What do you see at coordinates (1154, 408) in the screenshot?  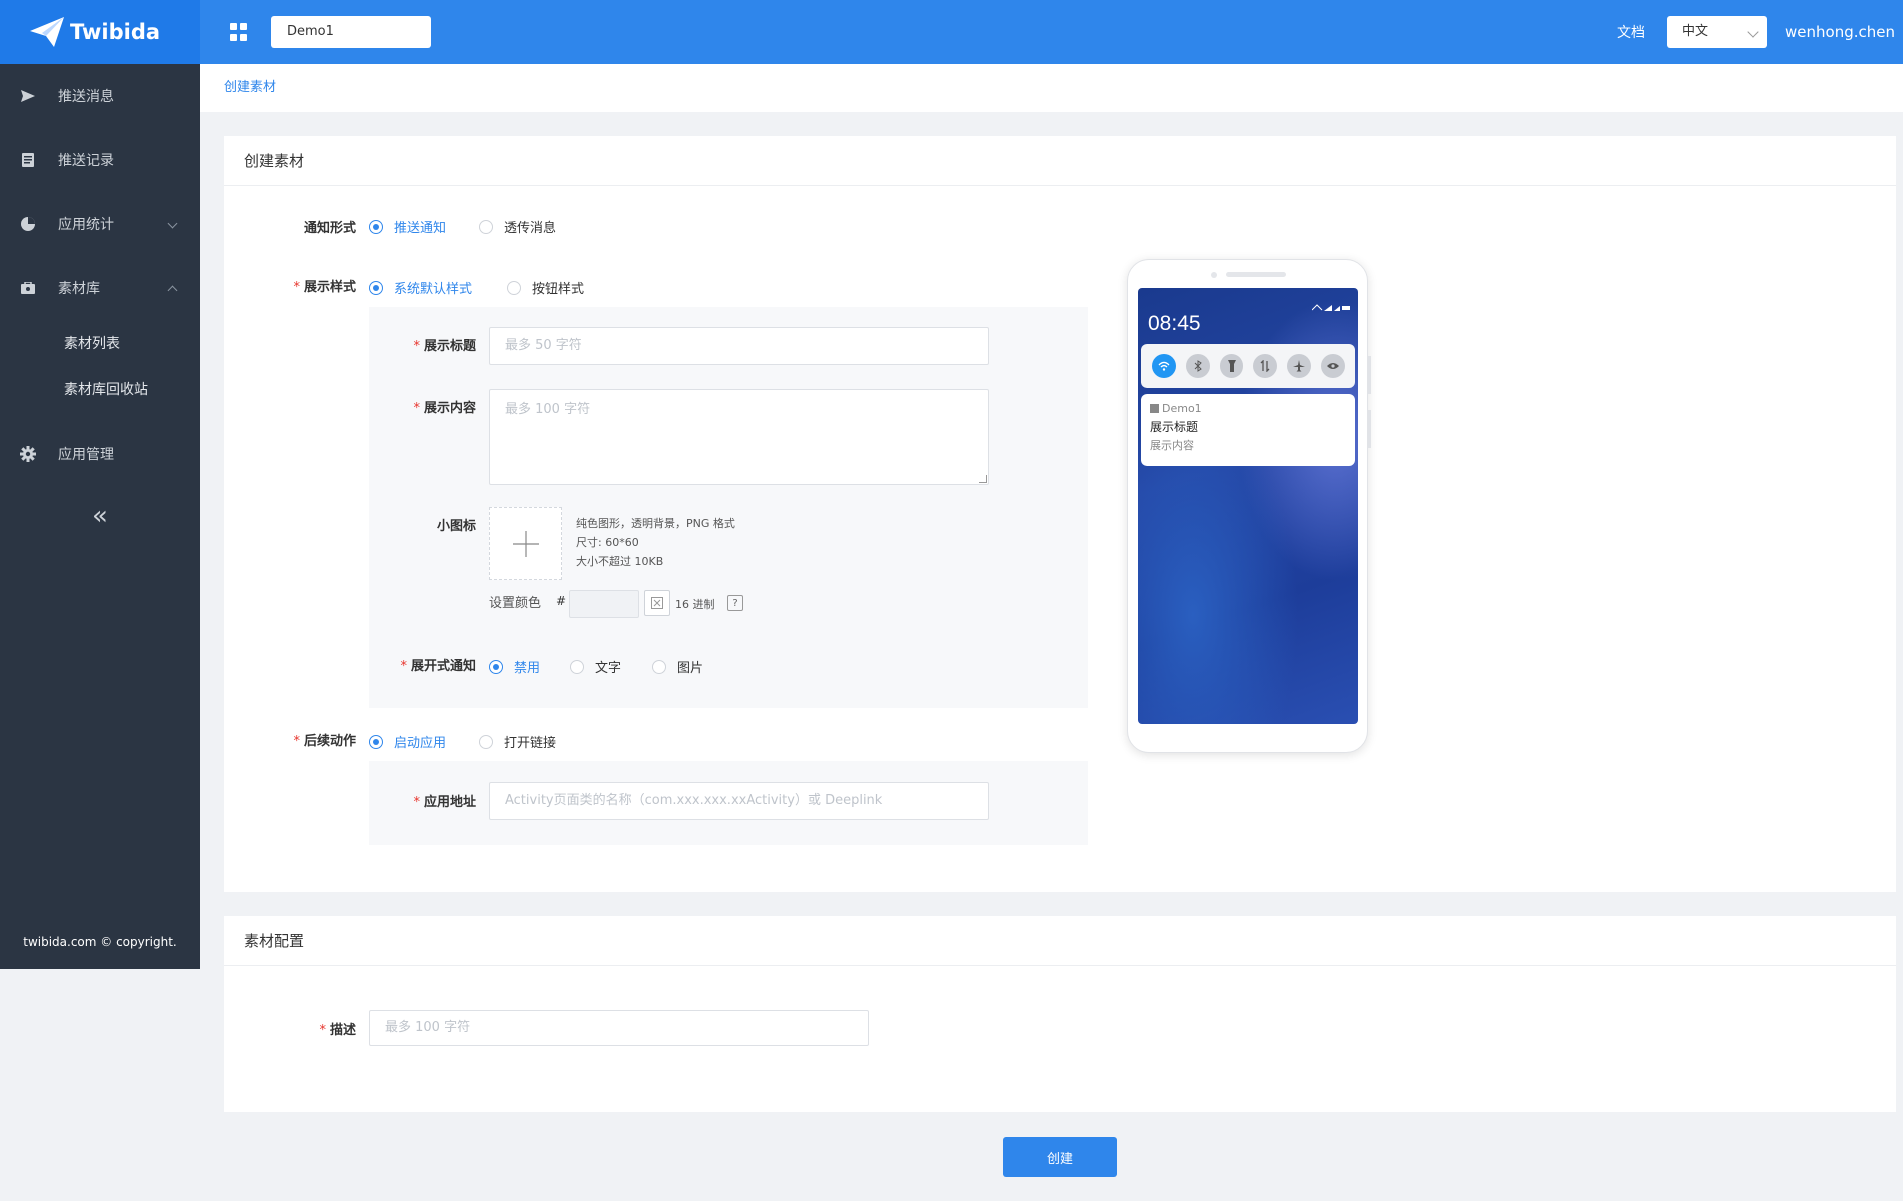 I see `app-icon` at bounding box center [1154, 408].